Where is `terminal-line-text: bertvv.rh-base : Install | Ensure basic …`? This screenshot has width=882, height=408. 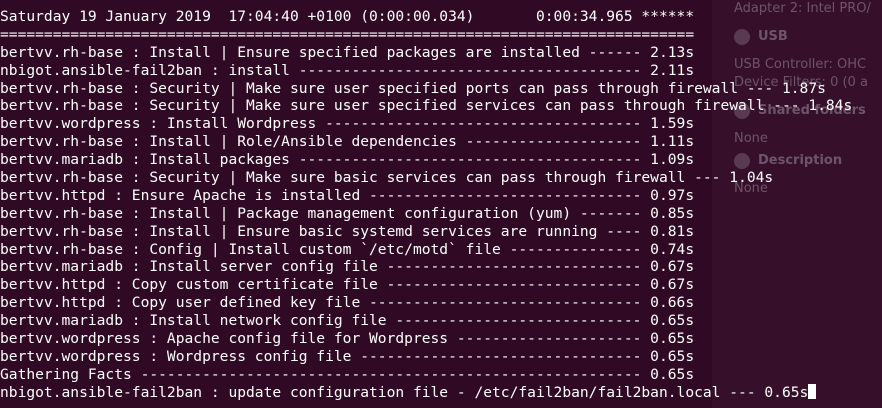 terminal-line-text: bertvv.rh-base : Install | Ensure basic … is located at coordinates (347, 231).